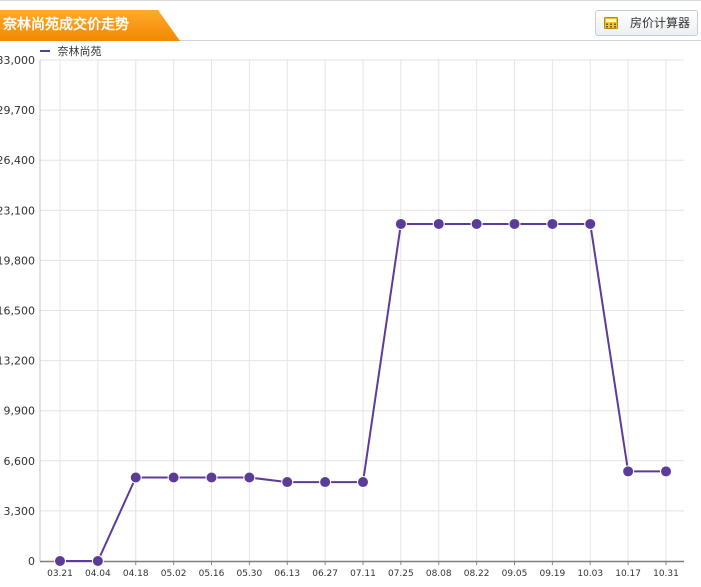 This screenshot has height=587, width=701. Describe the element at coordinates (20, 511) in the screenshot. I see `y-tick-label: 3,300` at that location.